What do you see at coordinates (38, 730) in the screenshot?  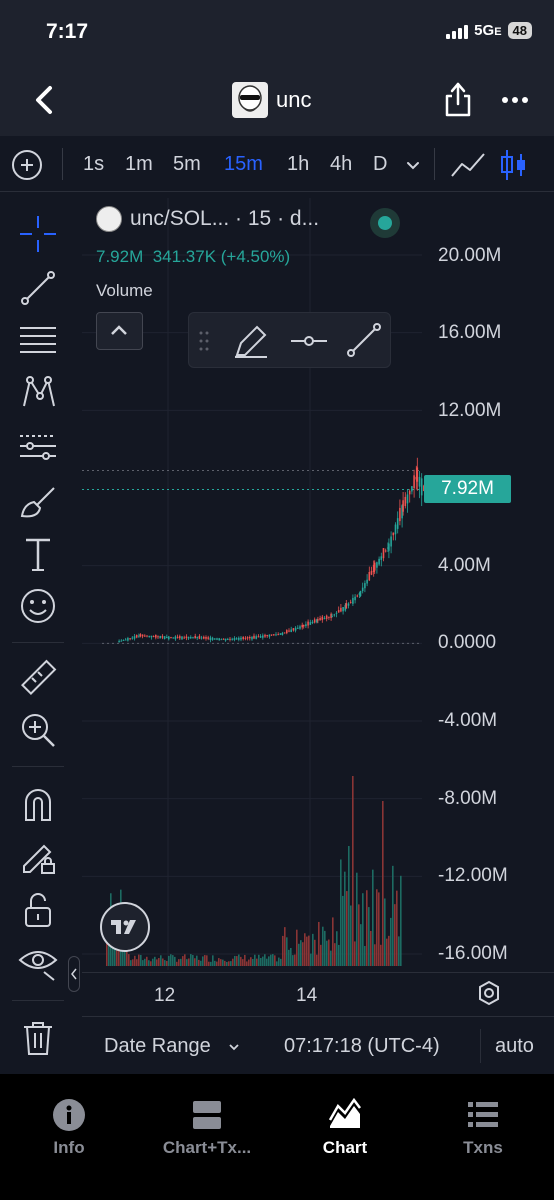 I see `zoom-in-icon` at bounding box center [38, 730].